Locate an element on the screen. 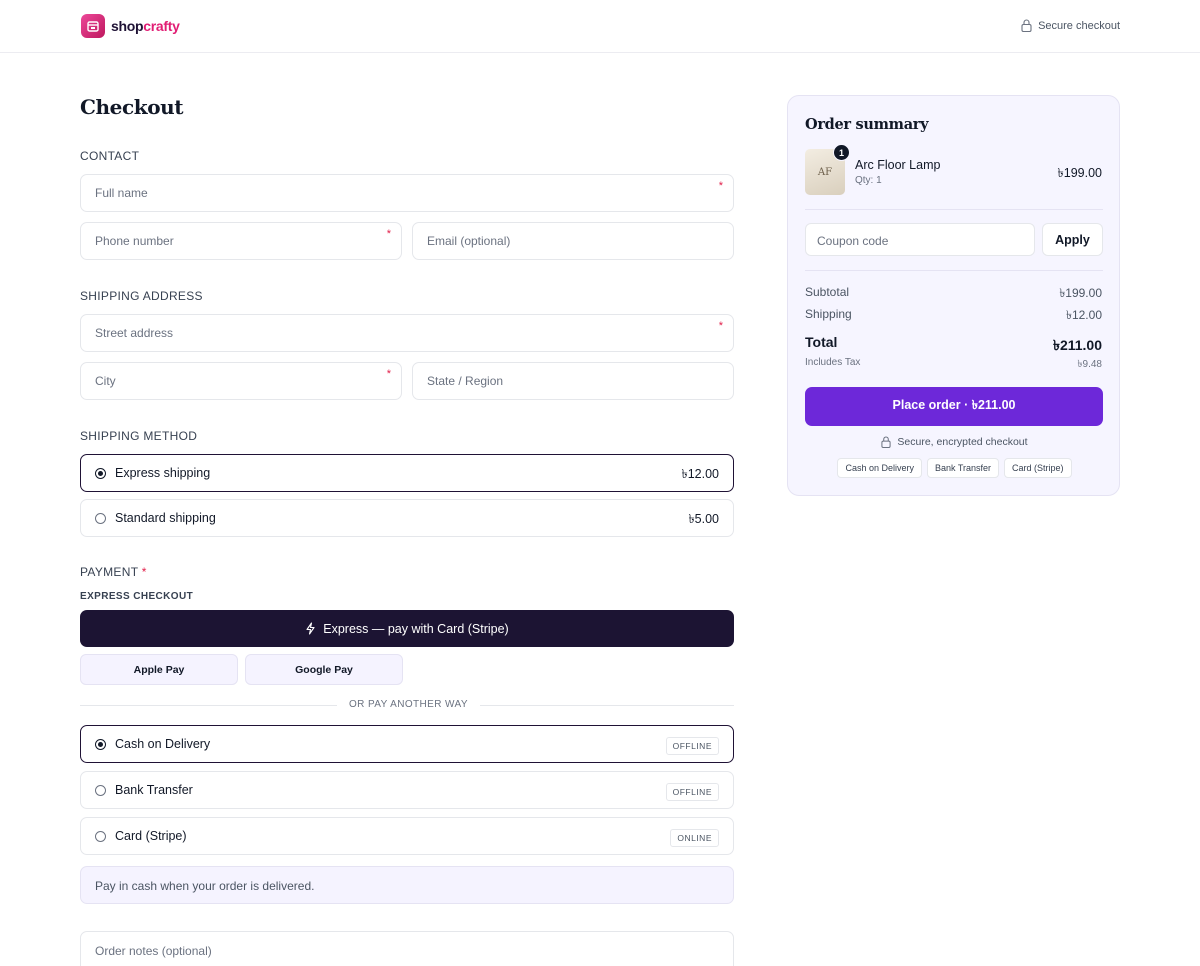 The image size is (1200, 966). product-name: Arc Floor Lamp is located at coordinates (898, 165).